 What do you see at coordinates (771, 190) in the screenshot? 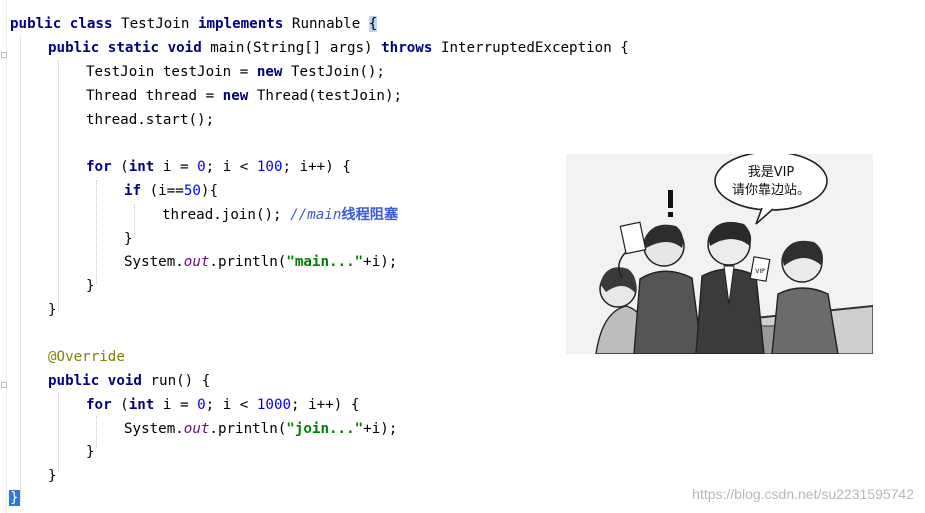
I see `bubble-text-line2: 请你靠边站。` at bounding box center [771, 190].